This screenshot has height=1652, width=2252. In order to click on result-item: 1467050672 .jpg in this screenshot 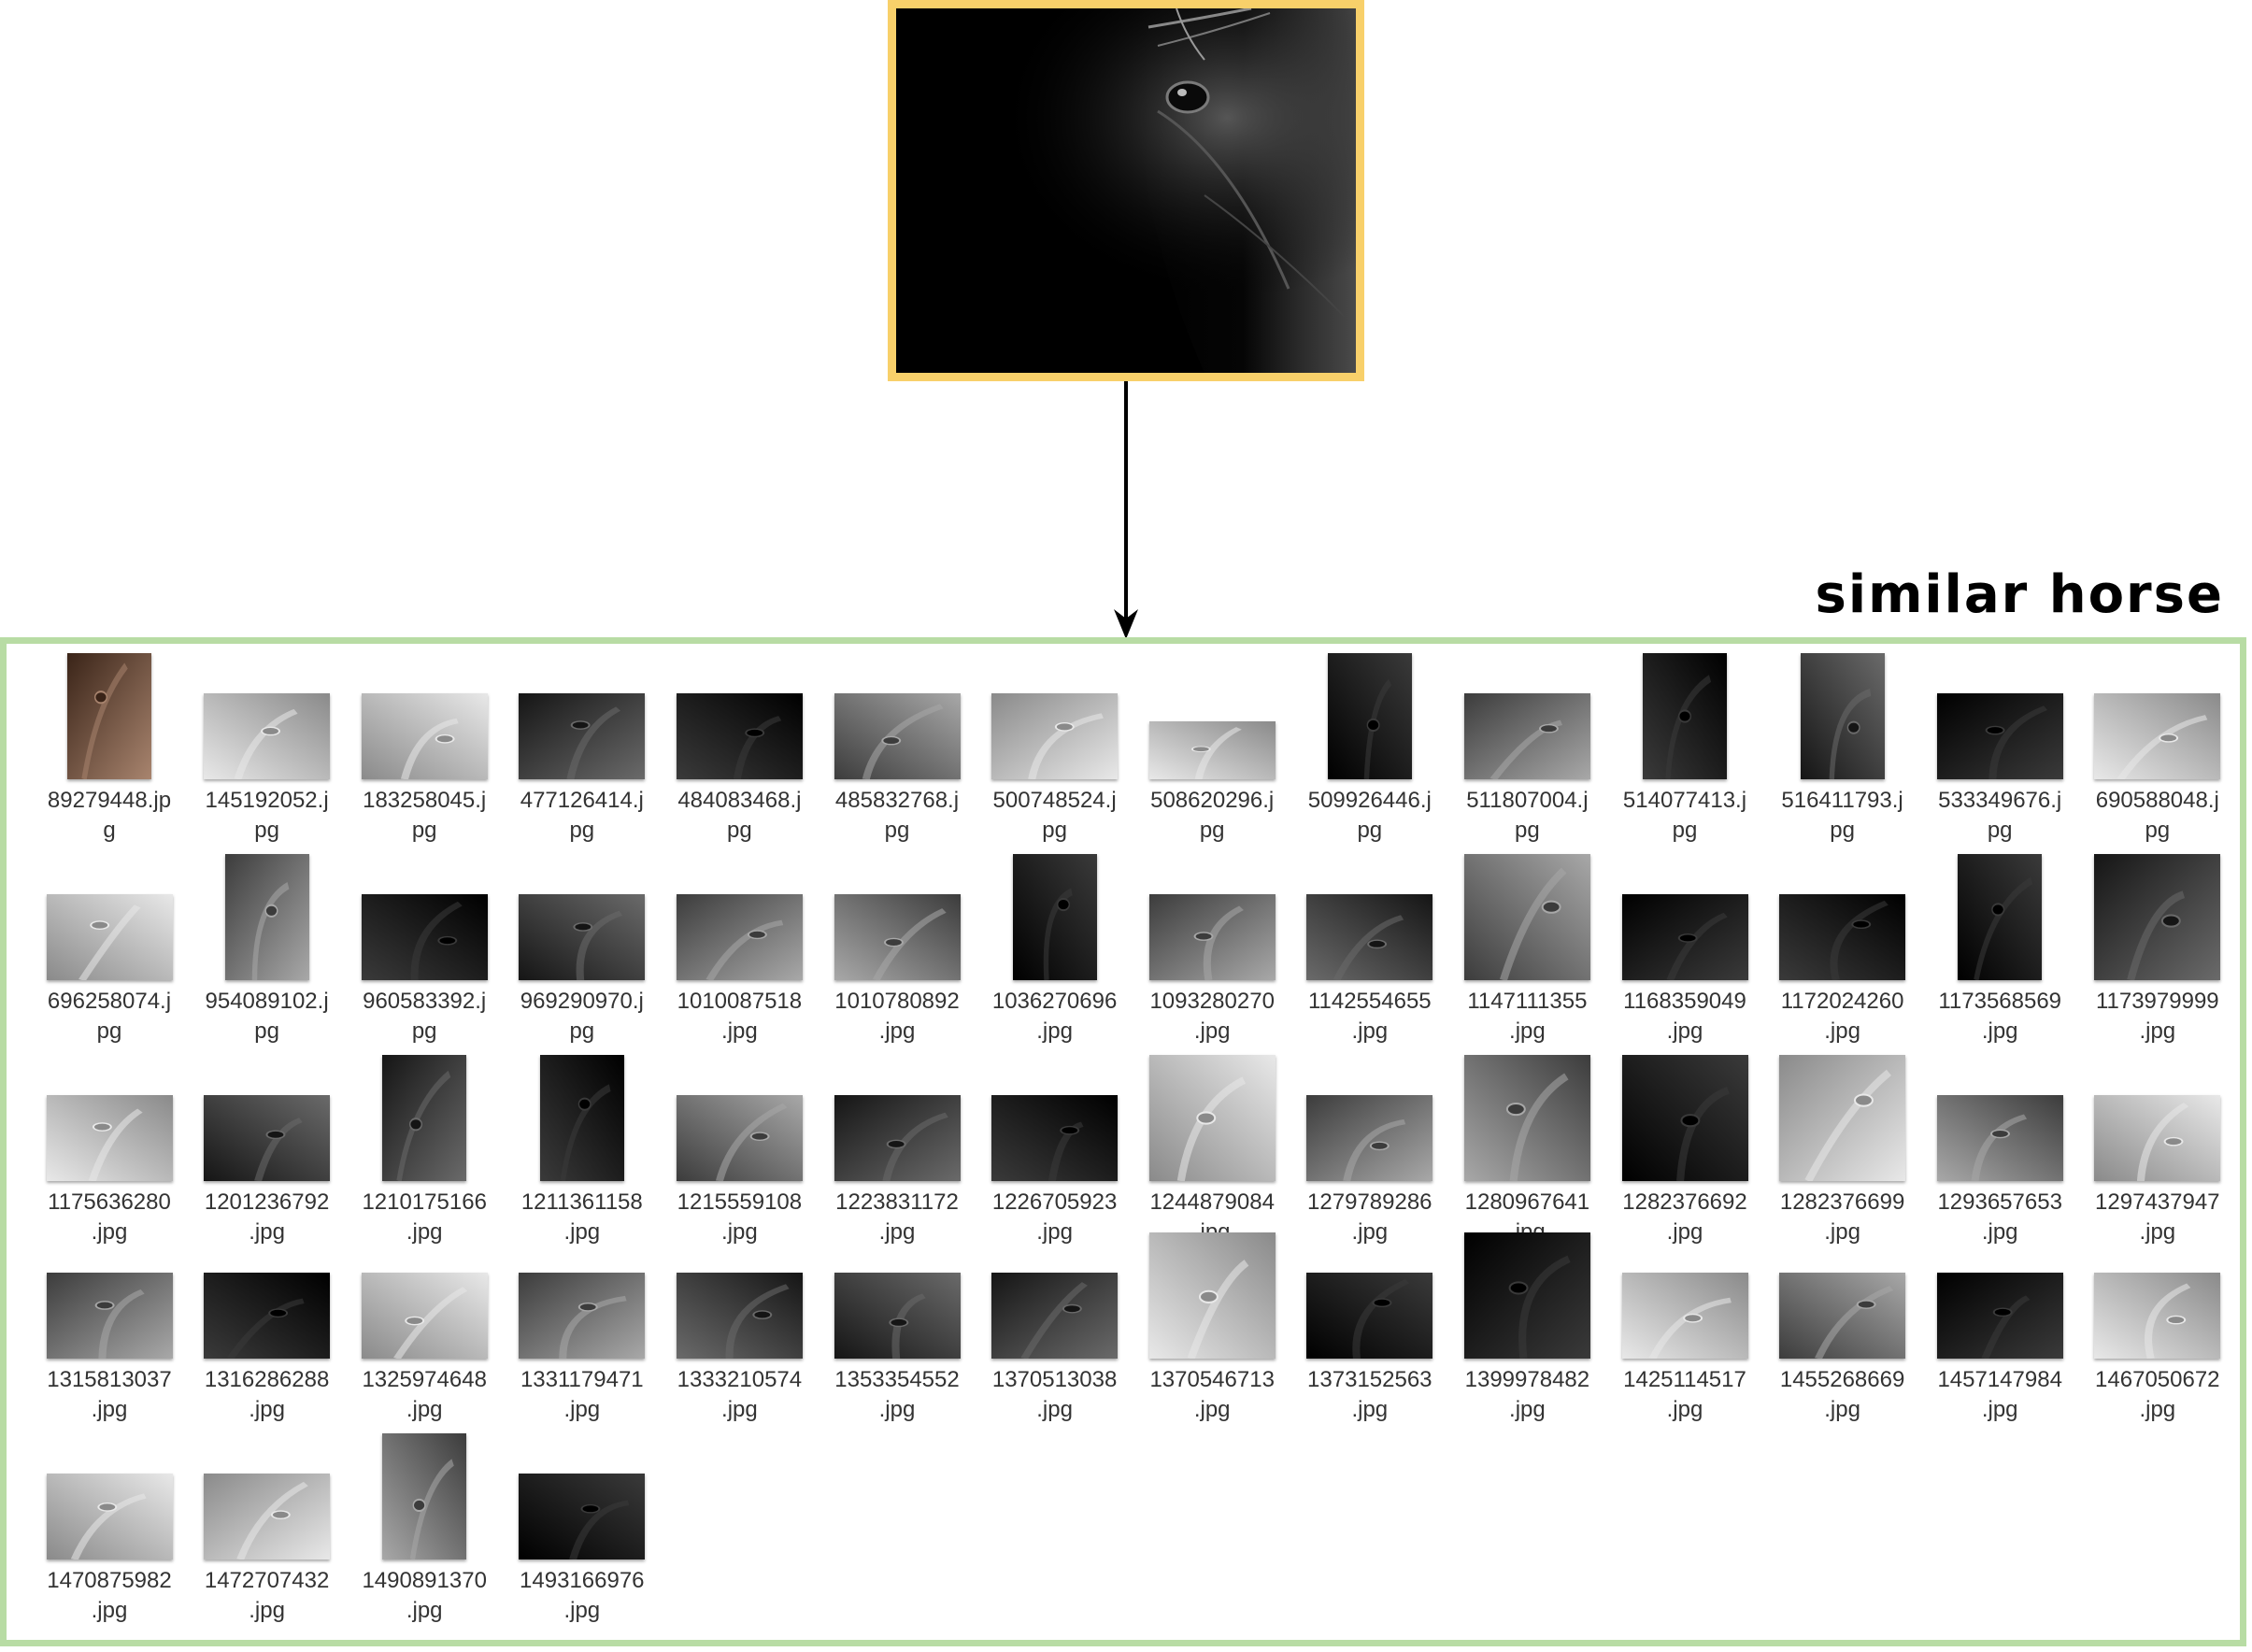, I will do `click(2157, 1327)`.